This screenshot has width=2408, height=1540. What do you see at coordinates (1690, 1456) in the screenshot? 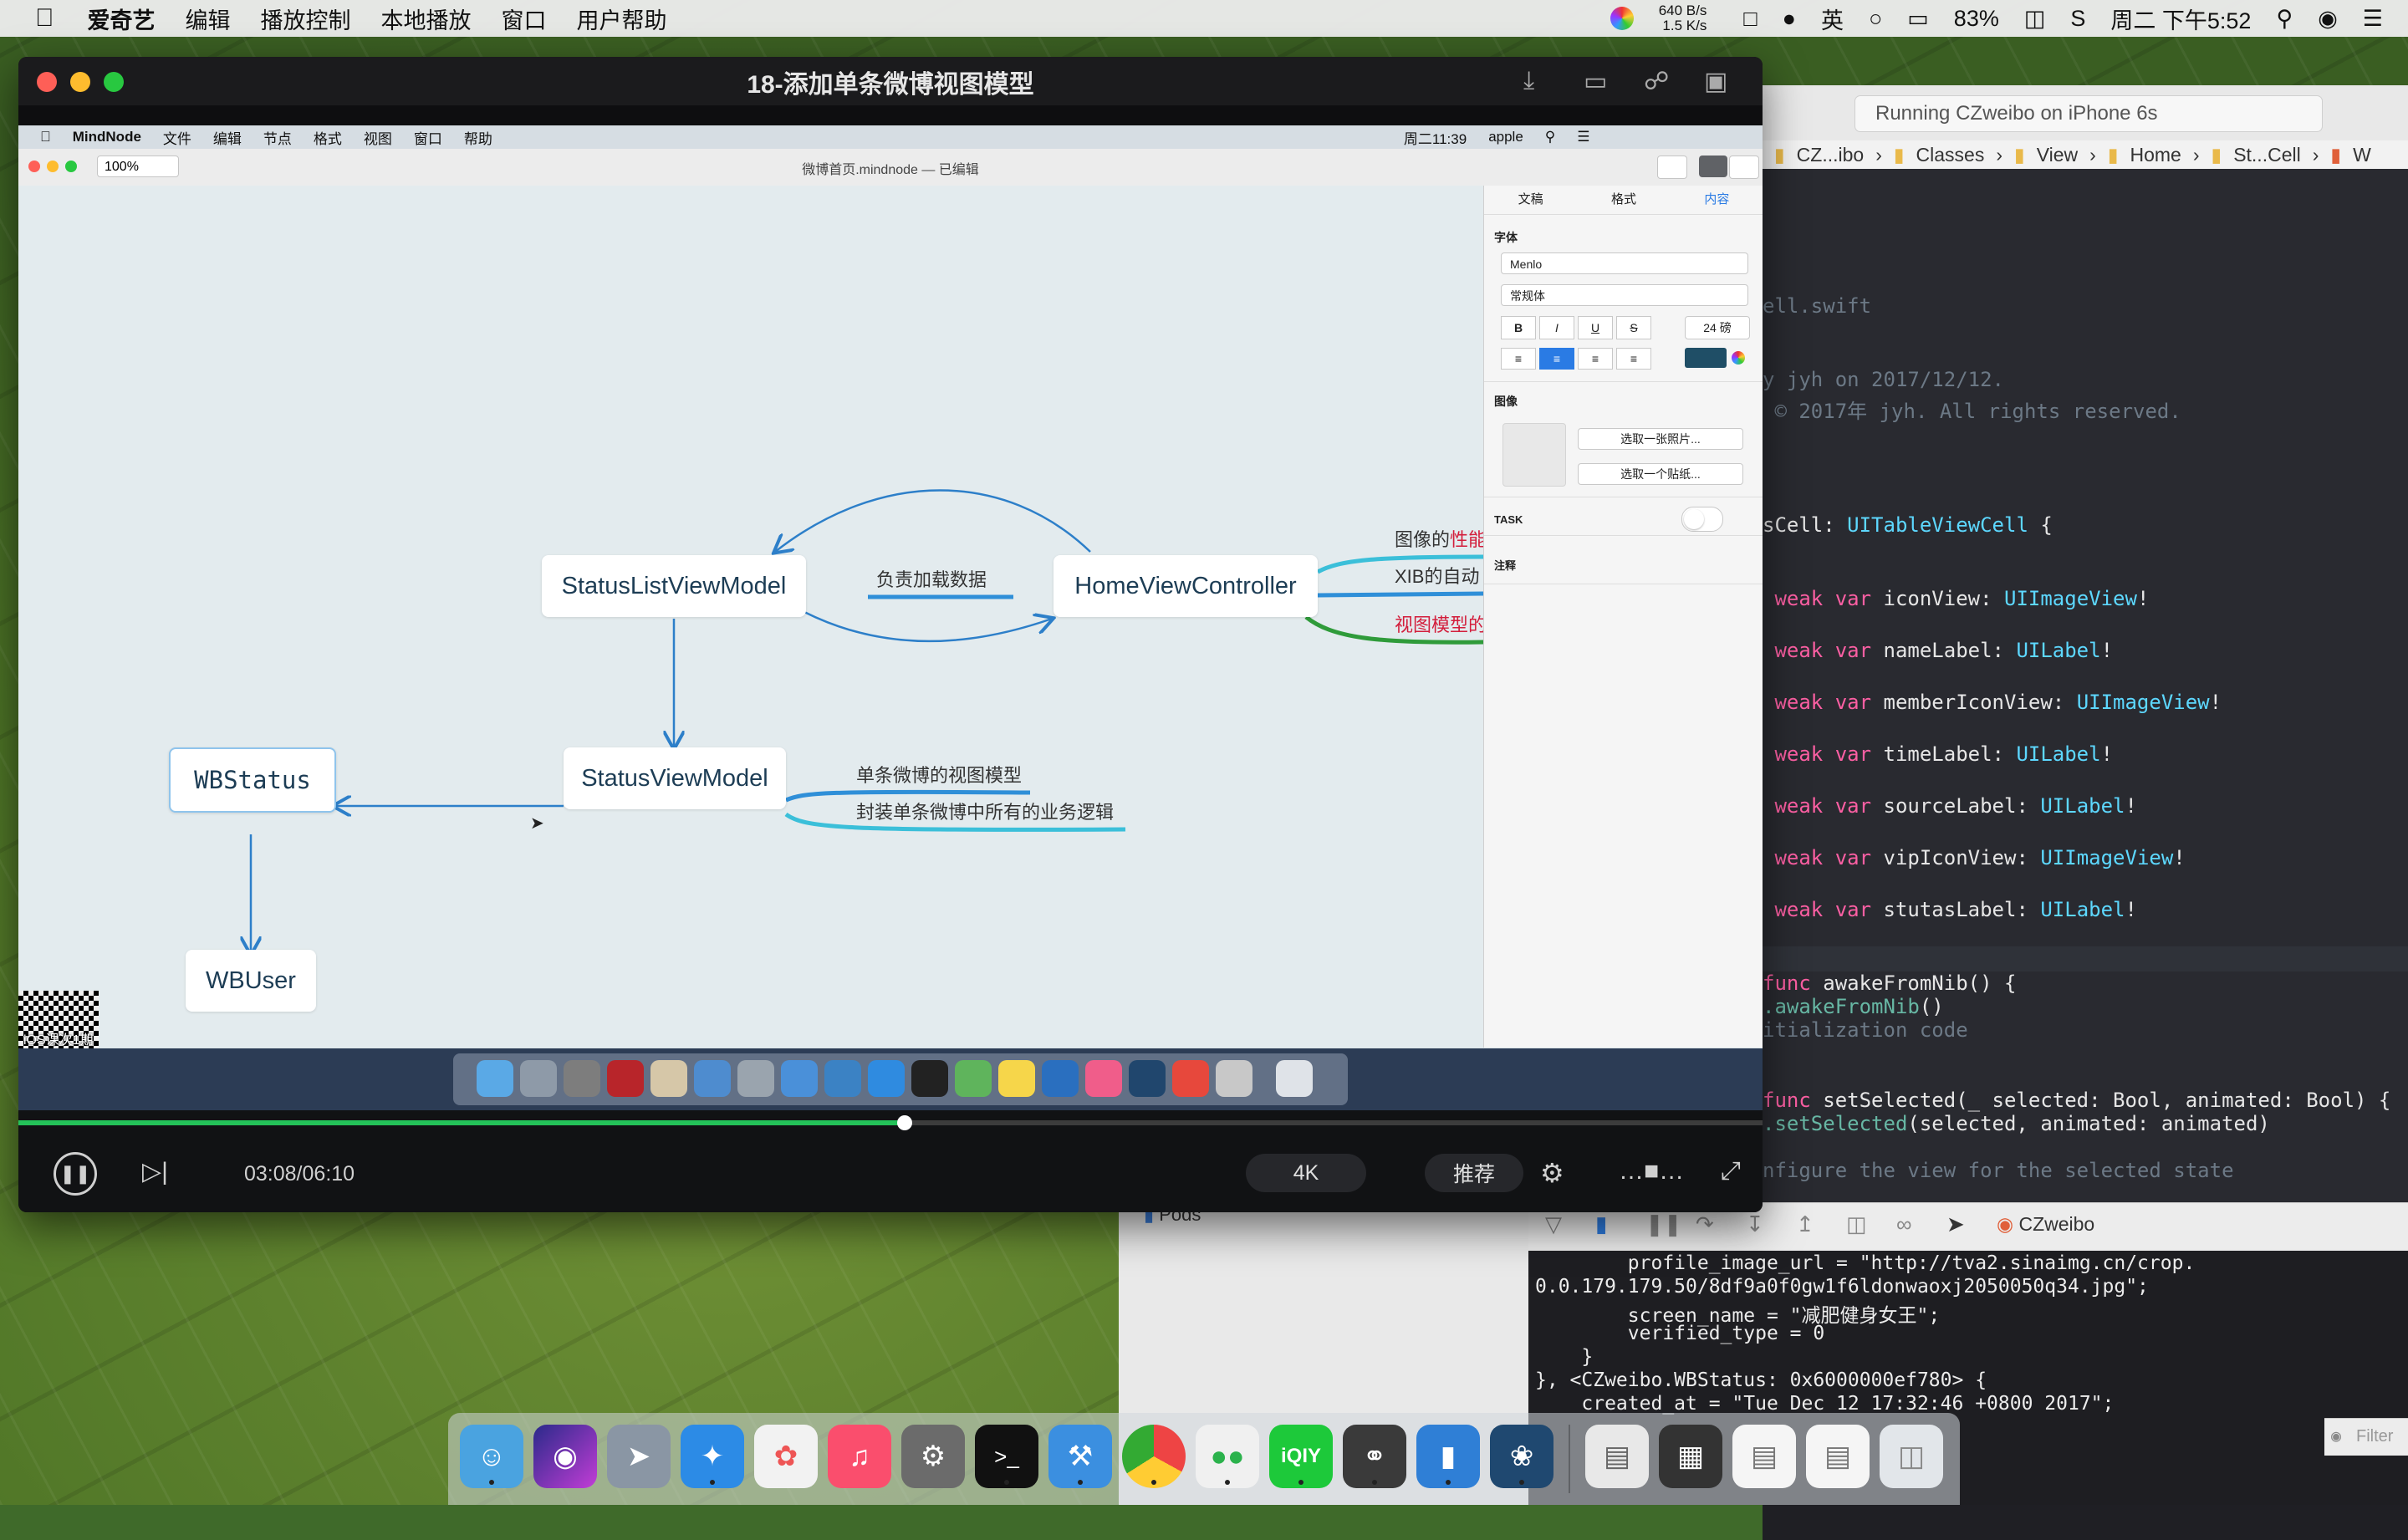
I see `recent-stack-icon: ▦` at bounding box center [1690, 1456].